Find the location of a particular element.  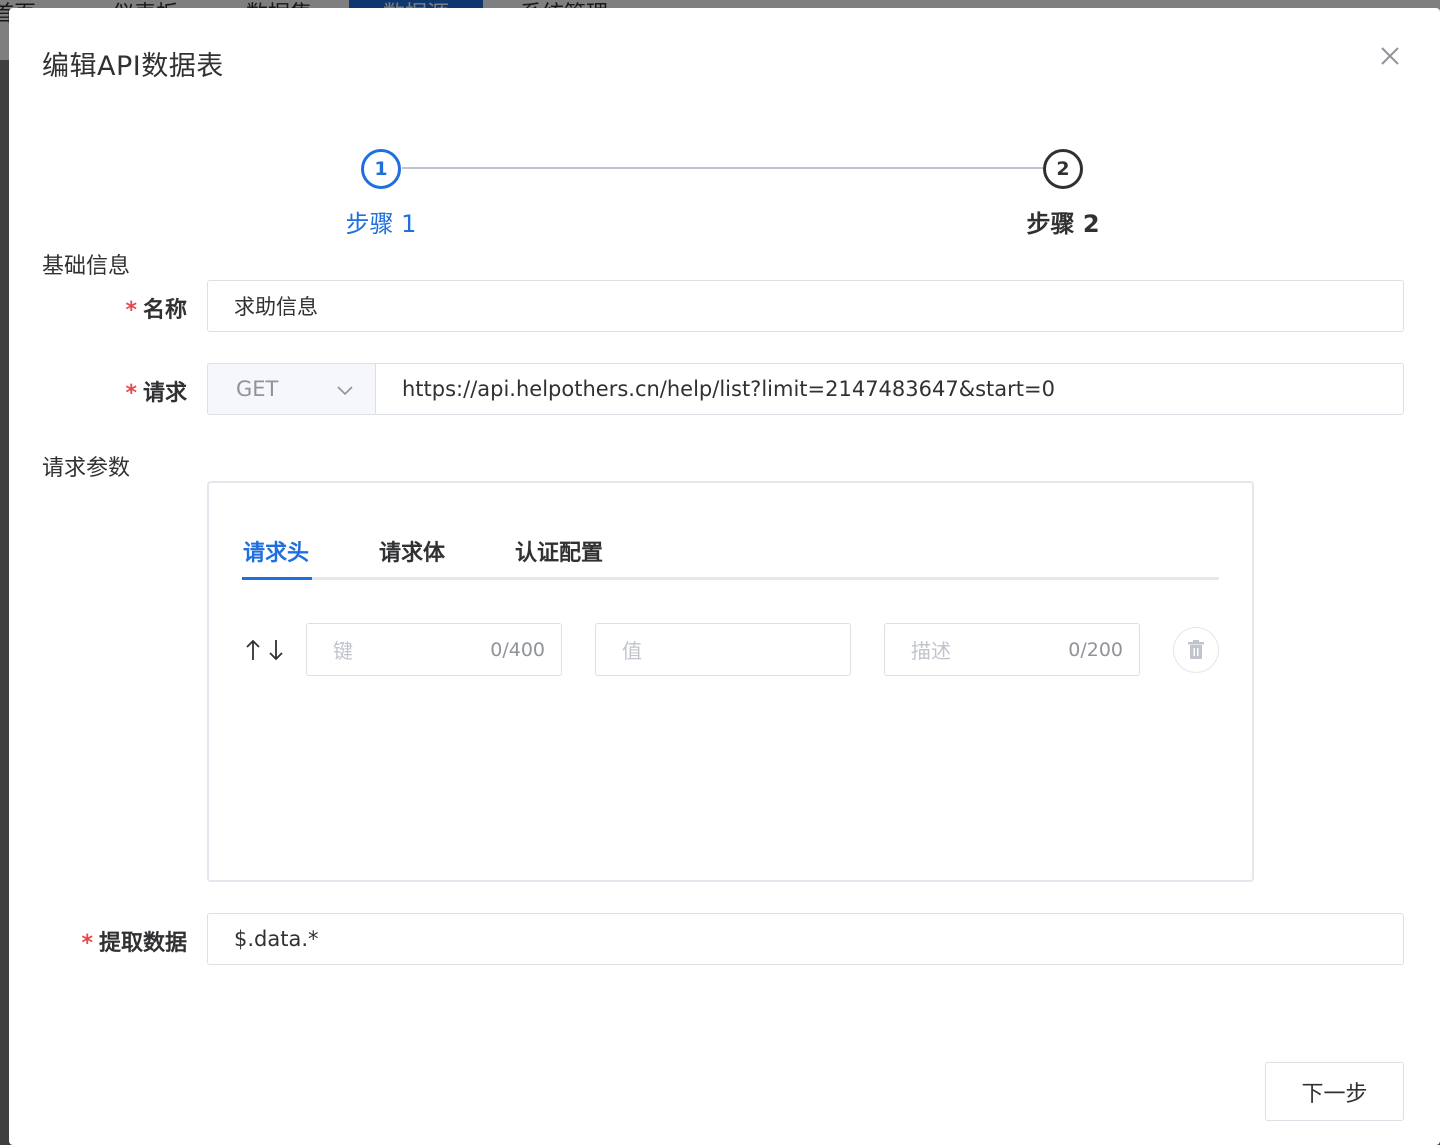

next-step-button: 下一步 is located at coordinates (1334, 1091).